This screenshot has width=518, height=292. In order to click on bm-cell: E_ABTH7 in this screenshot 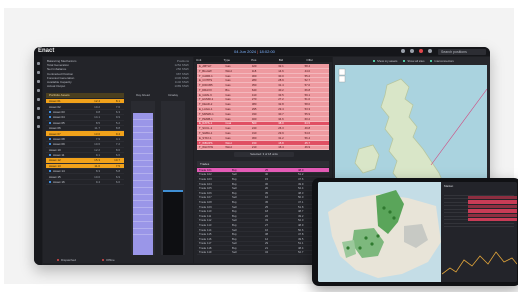, I will do `click(205, 65)`.